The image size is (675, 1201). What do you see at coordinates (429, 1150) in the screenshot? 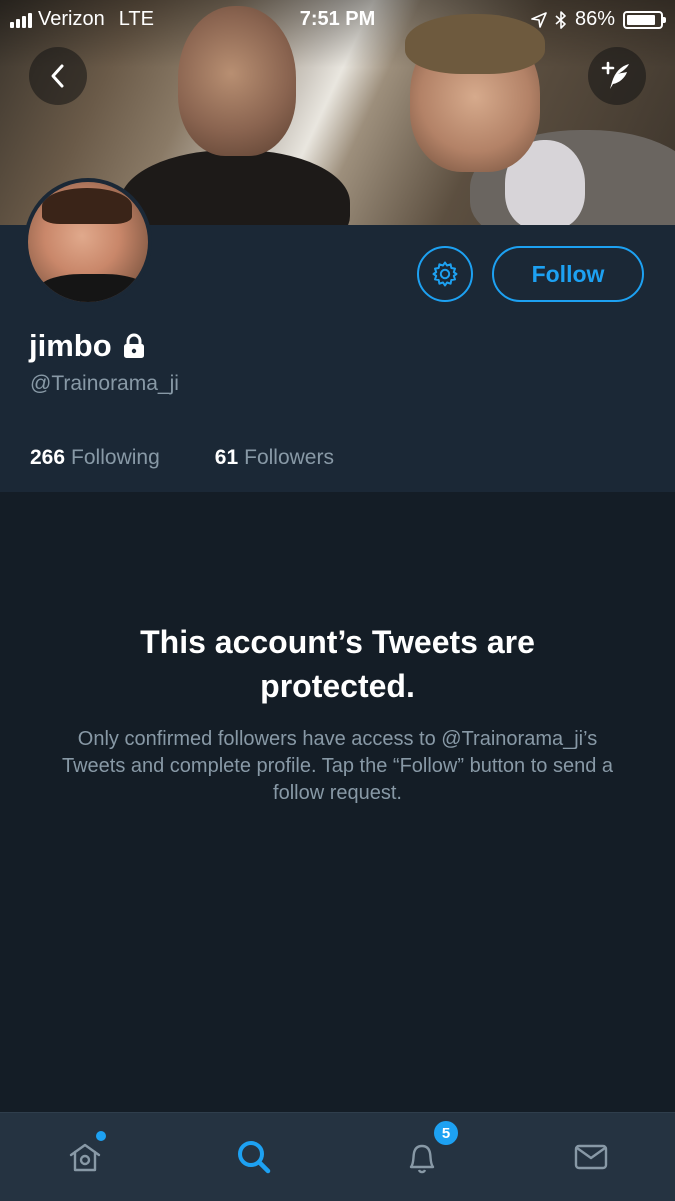
I see `tab-notifications: 5` at bounding box center [429, 1150].